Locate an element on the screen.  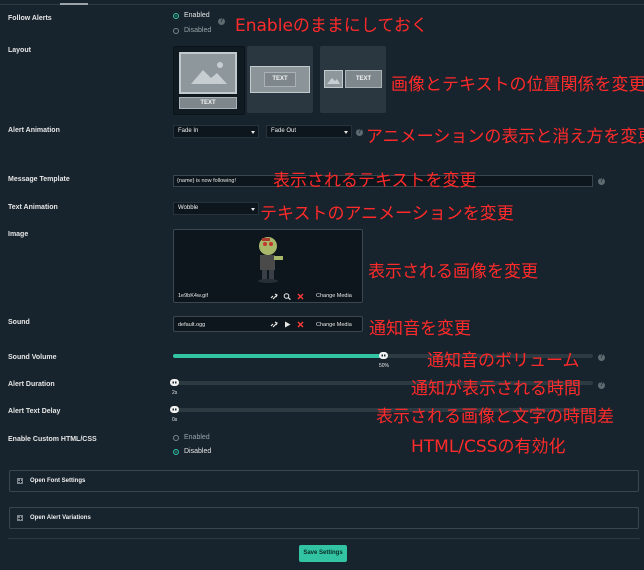
alert-text-delay-label: Alert Text Delay is located at coordinates (34, 411).